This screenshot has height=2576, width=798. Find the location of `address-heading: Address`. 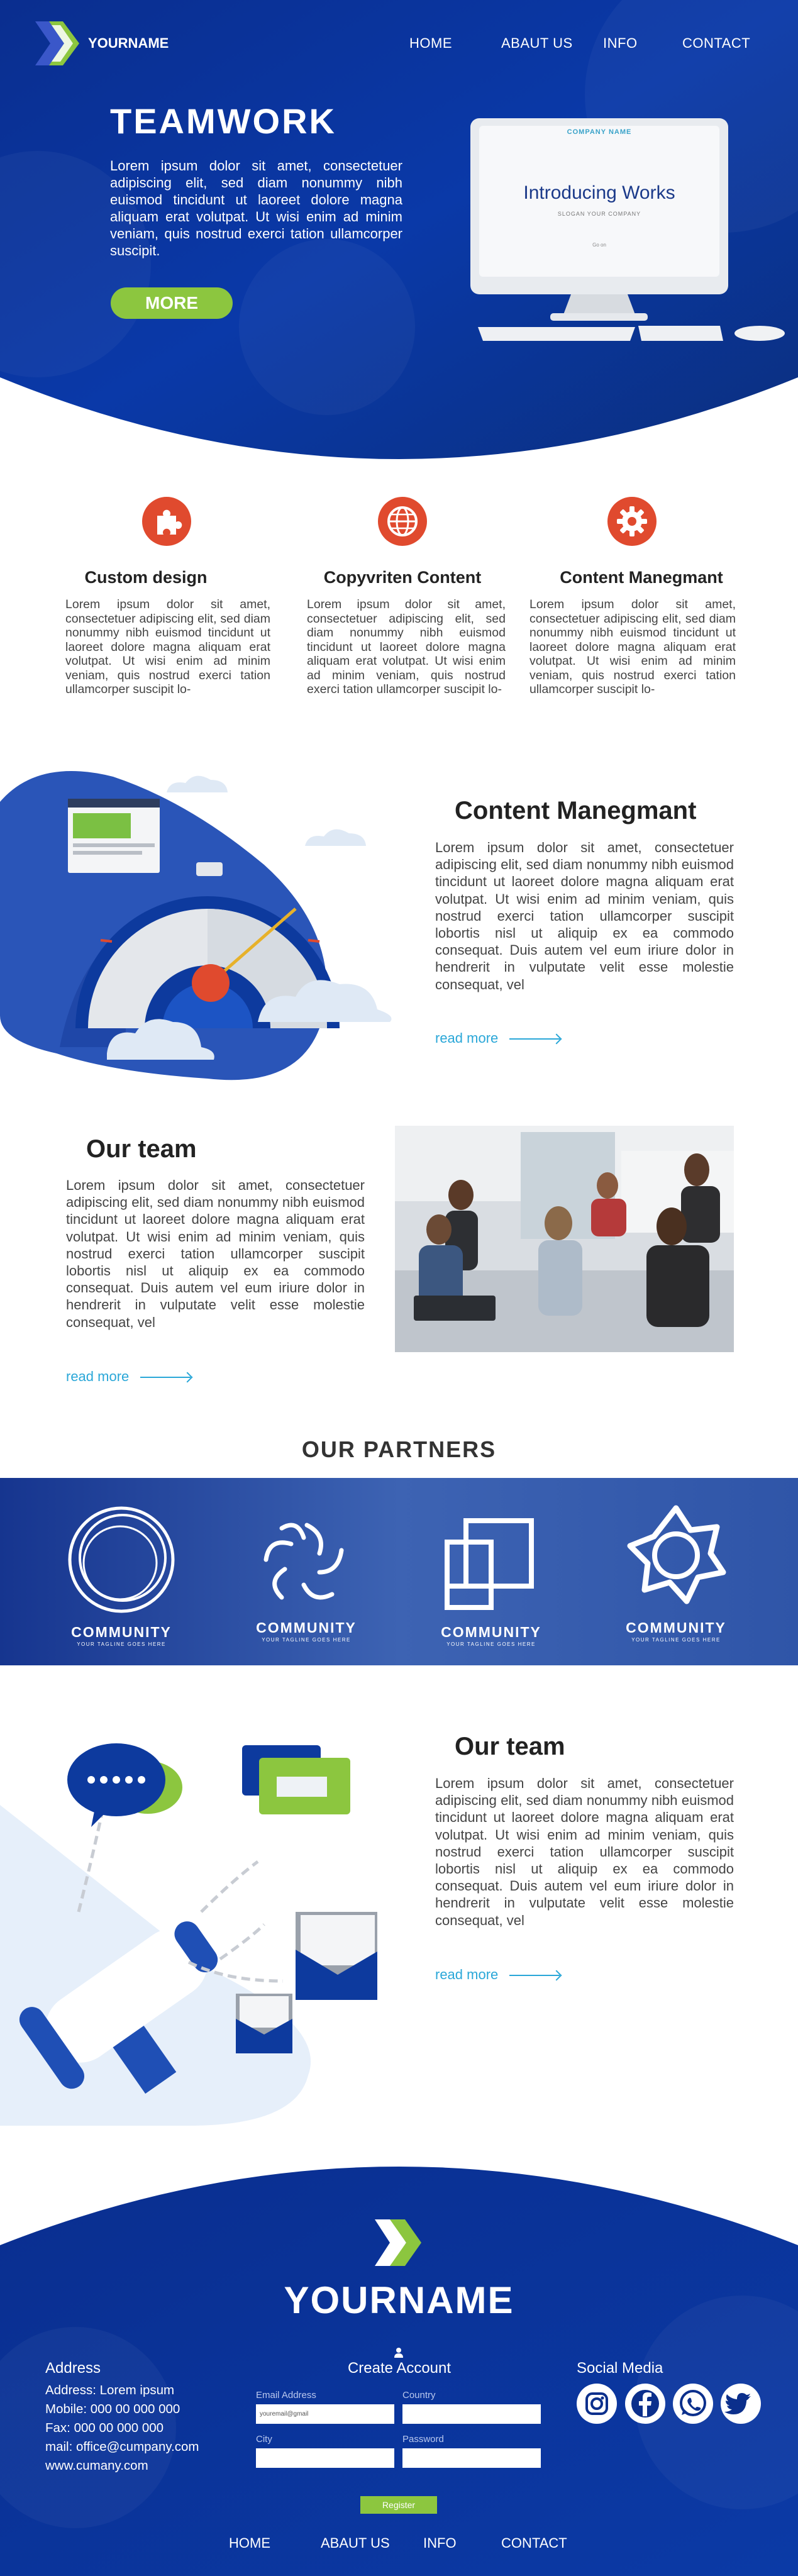

address-heading: Address is located at coordinates (73, 2368).